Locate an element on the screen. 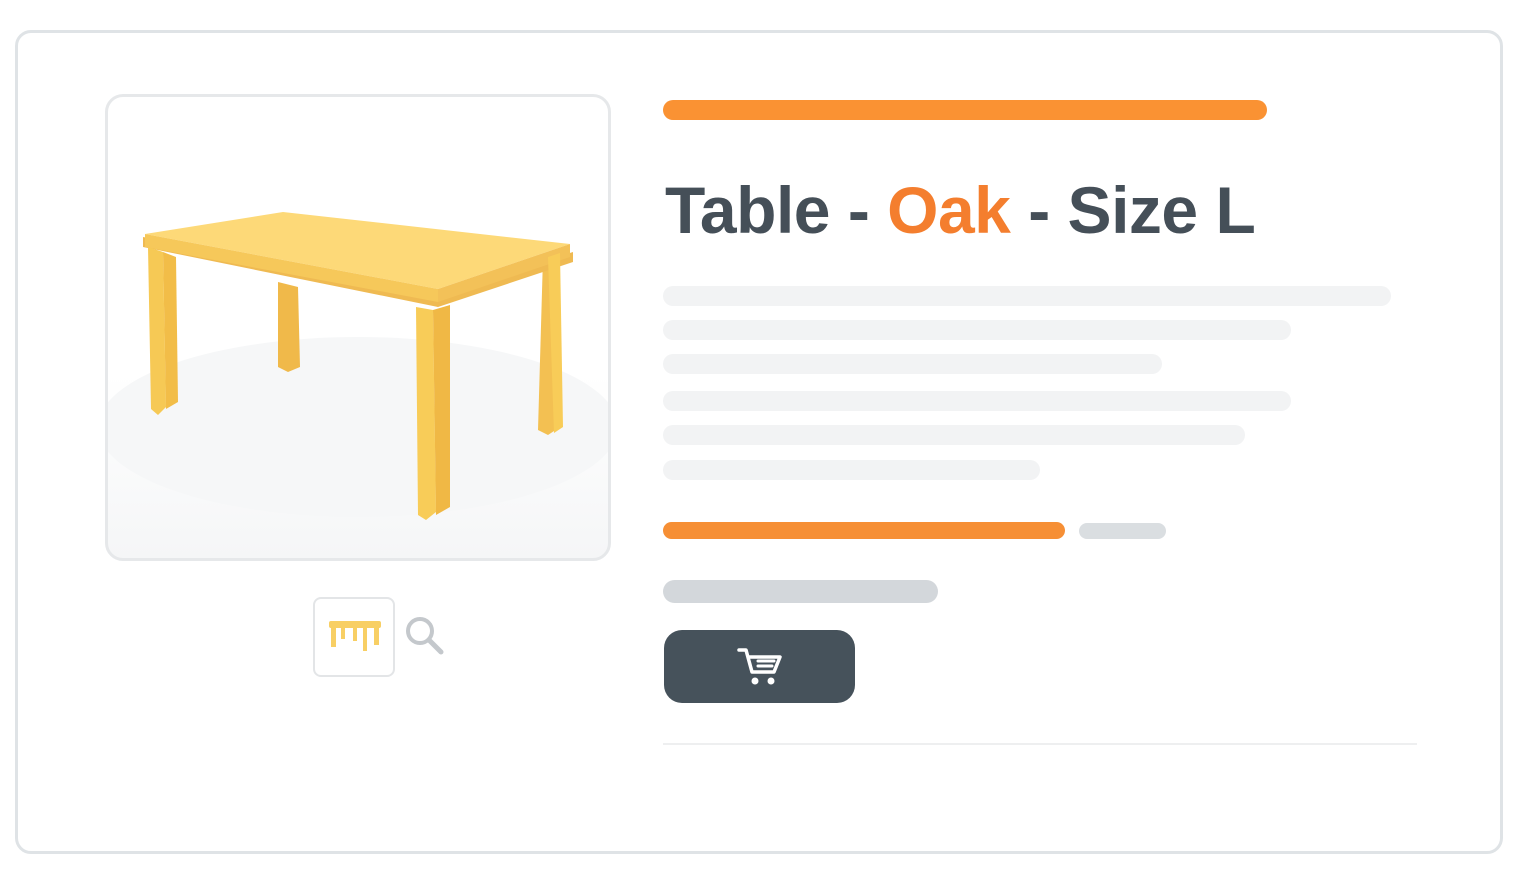 Image resolution: width=1536 pixels, height=893 pixels. title-accent: Oak is located at coordinates (949, 210).